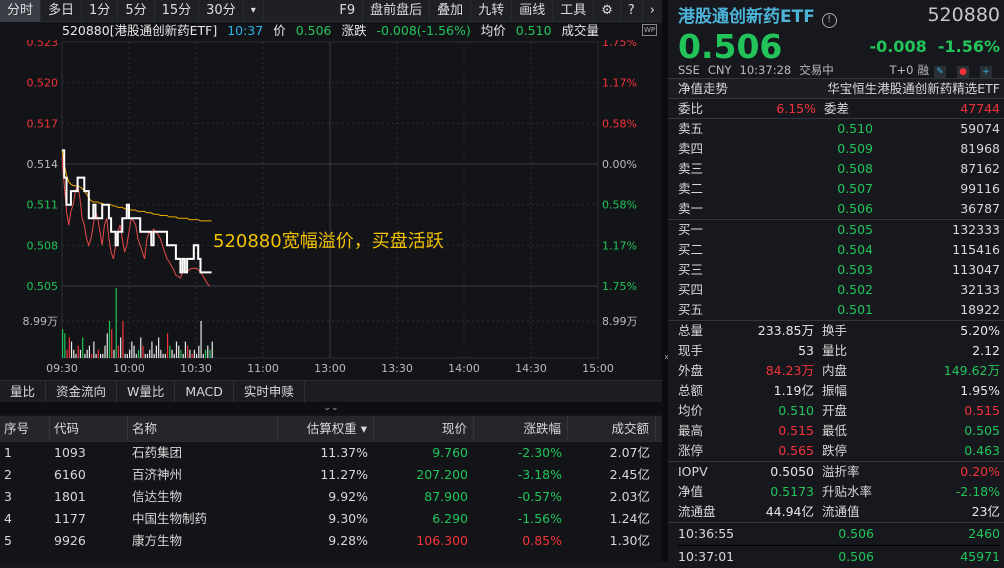  What do you see at coordinates (652, 11) in the screenshot?
I see `next-icon: ›` at bounding box center [652, 11].